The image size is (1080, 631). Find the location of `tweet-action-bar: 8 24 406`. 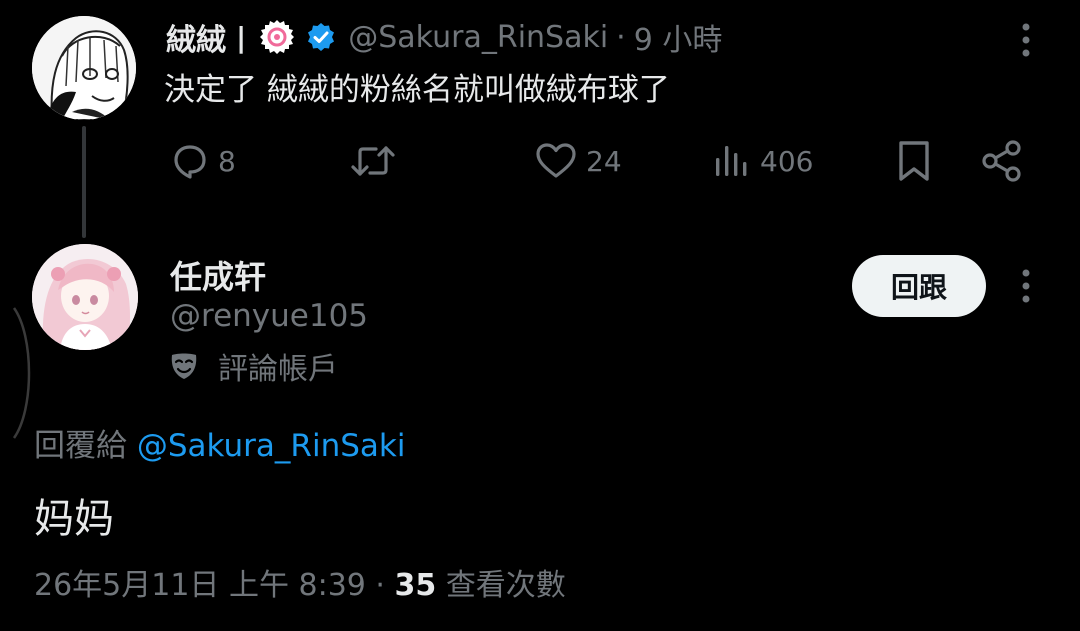

tweet-action-bar: 8 24 406 is located at coordinates (540, 161).